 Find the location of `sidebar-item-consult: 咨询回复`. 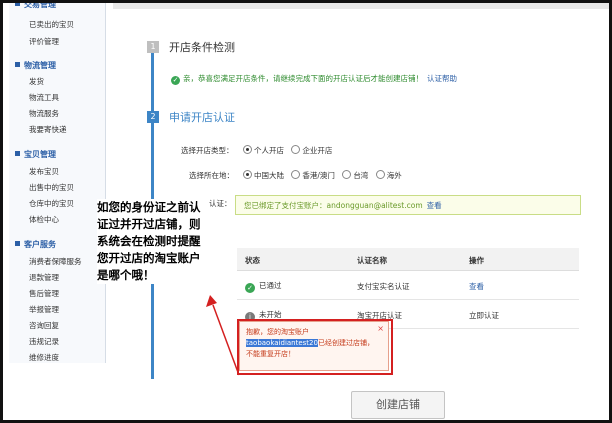

sidebar-item-consult: 咨询回复 is located at coordinates (44, 325).